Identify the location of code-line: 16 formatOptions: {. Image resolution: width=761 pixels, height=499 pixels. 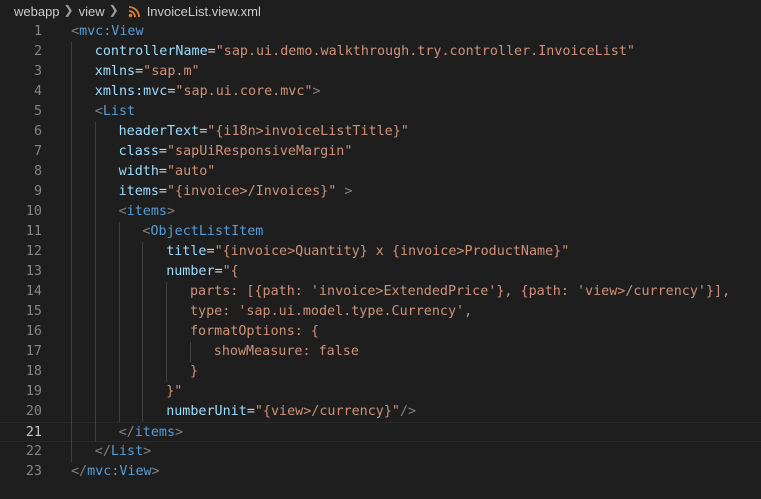
(380, 332).